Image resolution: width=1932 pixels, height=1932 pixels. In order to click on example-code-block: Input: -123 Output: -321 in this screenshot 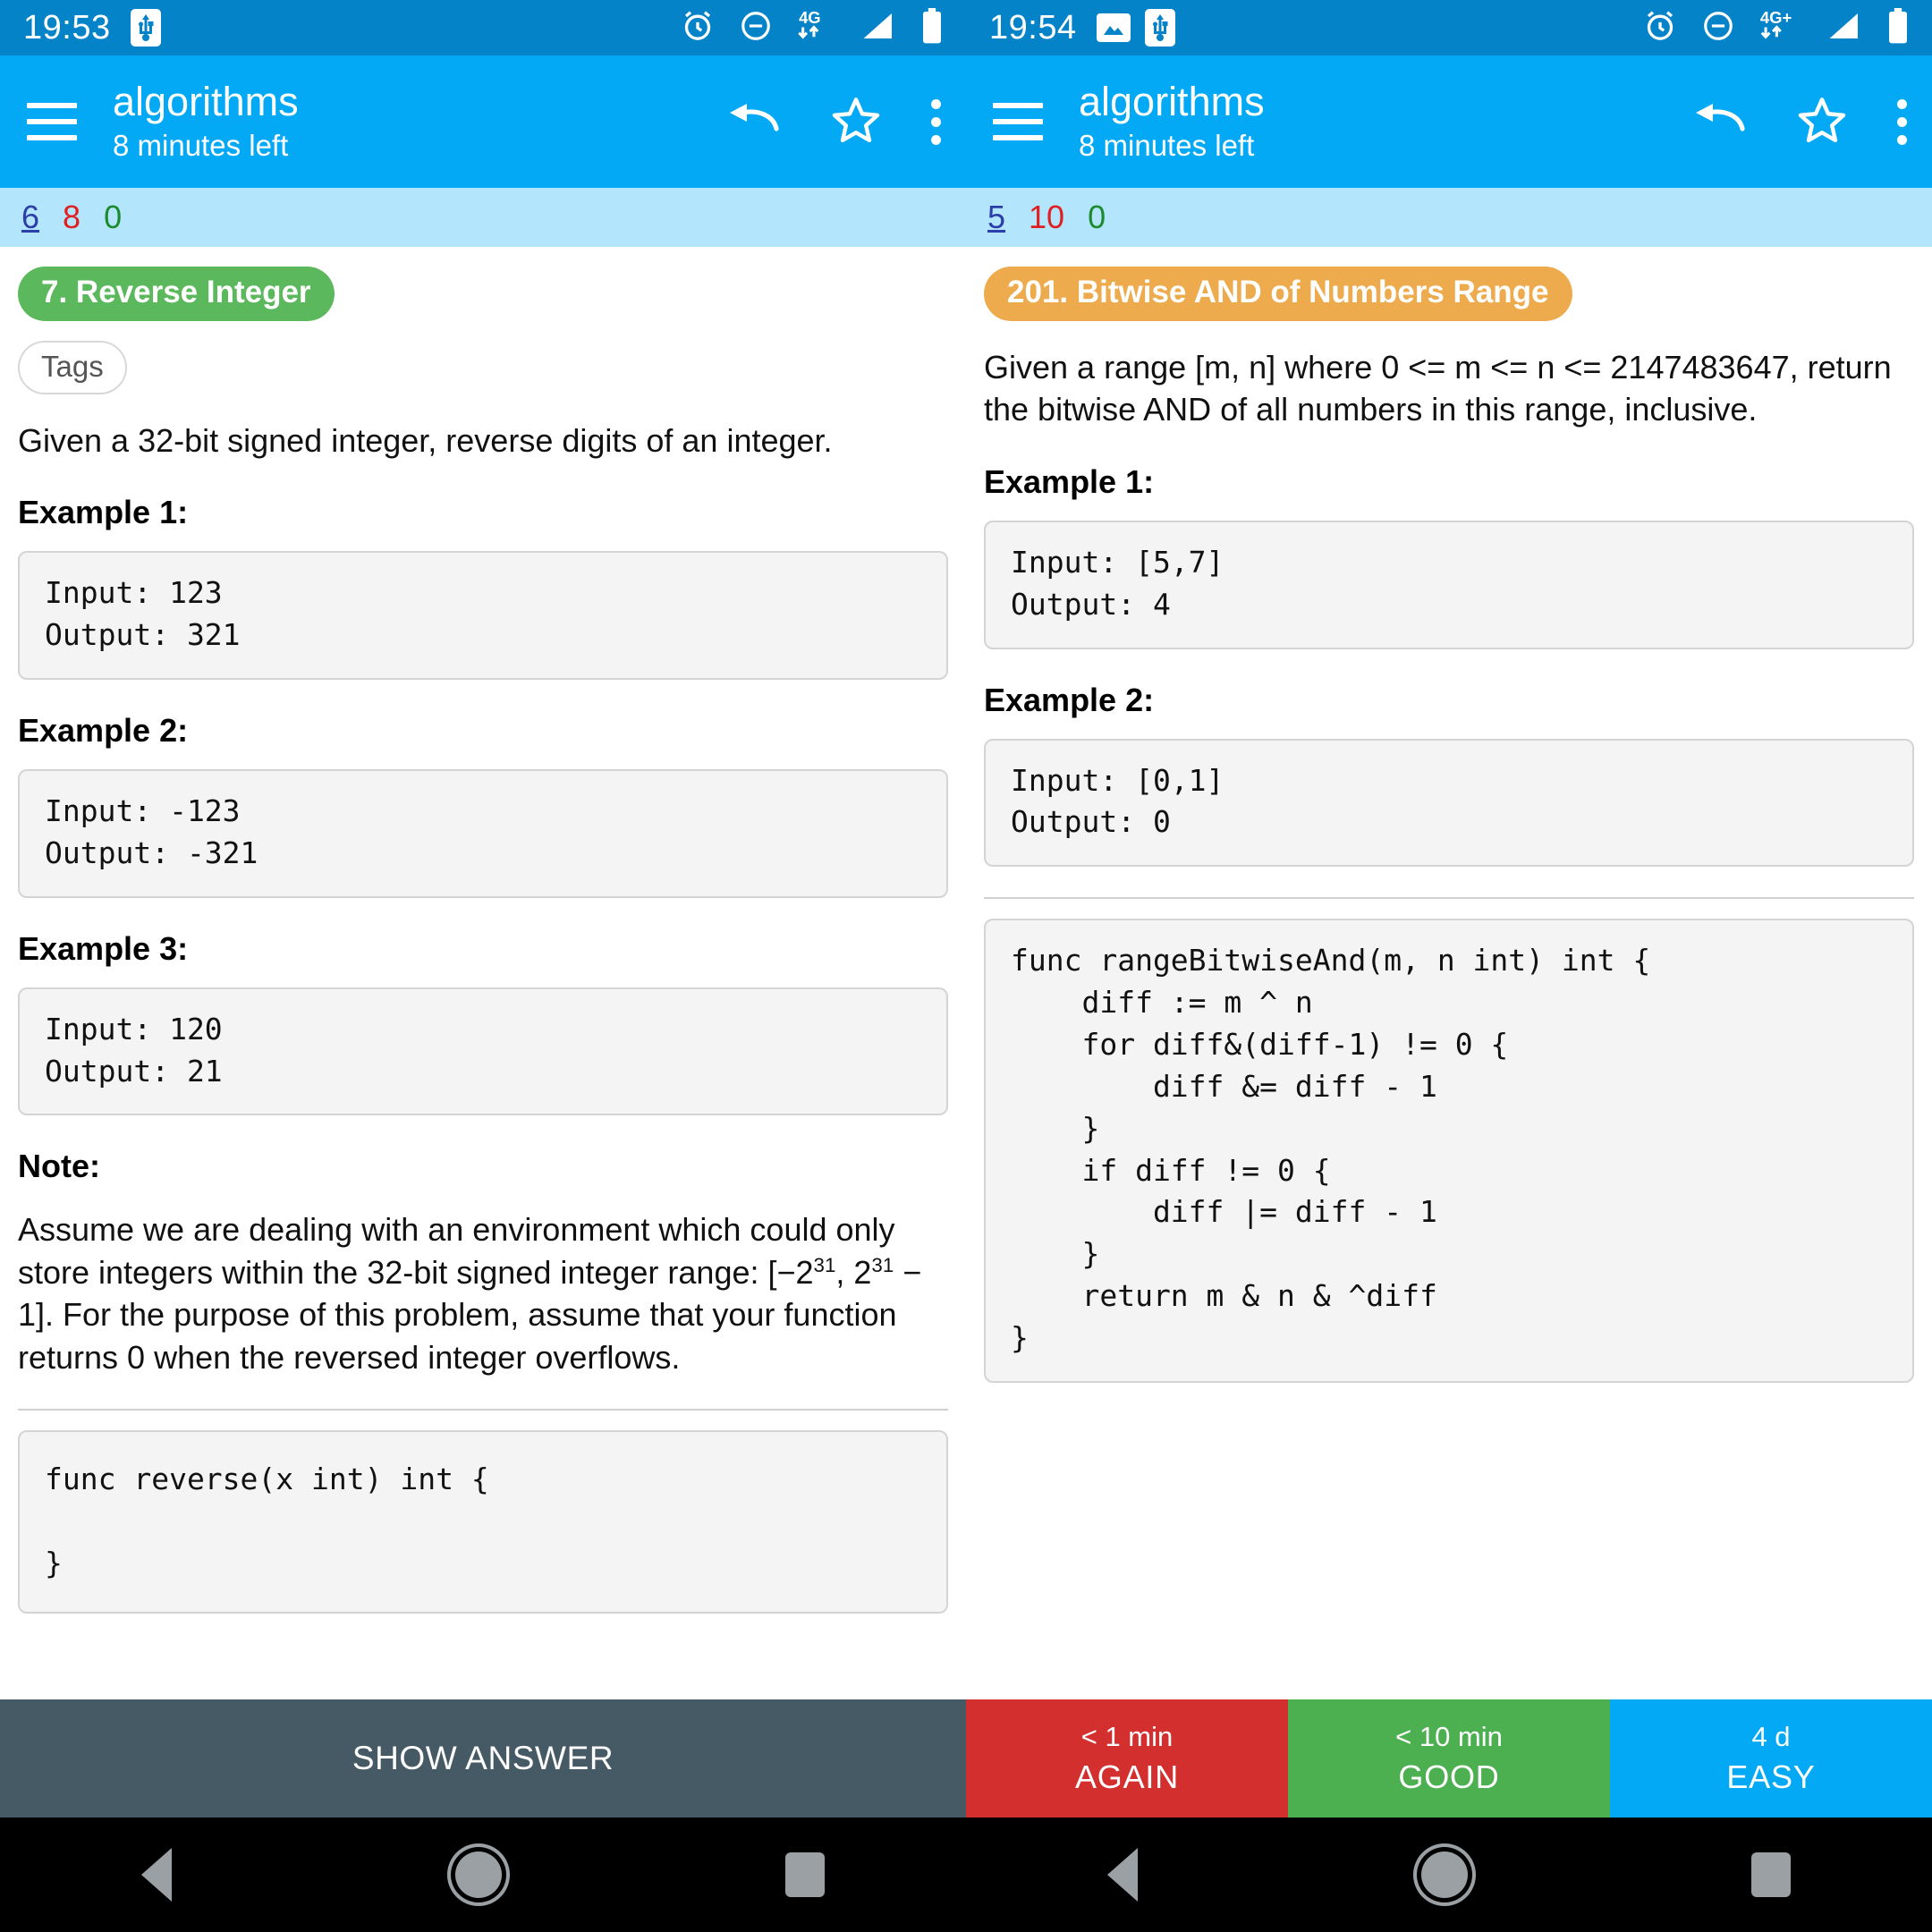, I will do `click(483, 833)`.